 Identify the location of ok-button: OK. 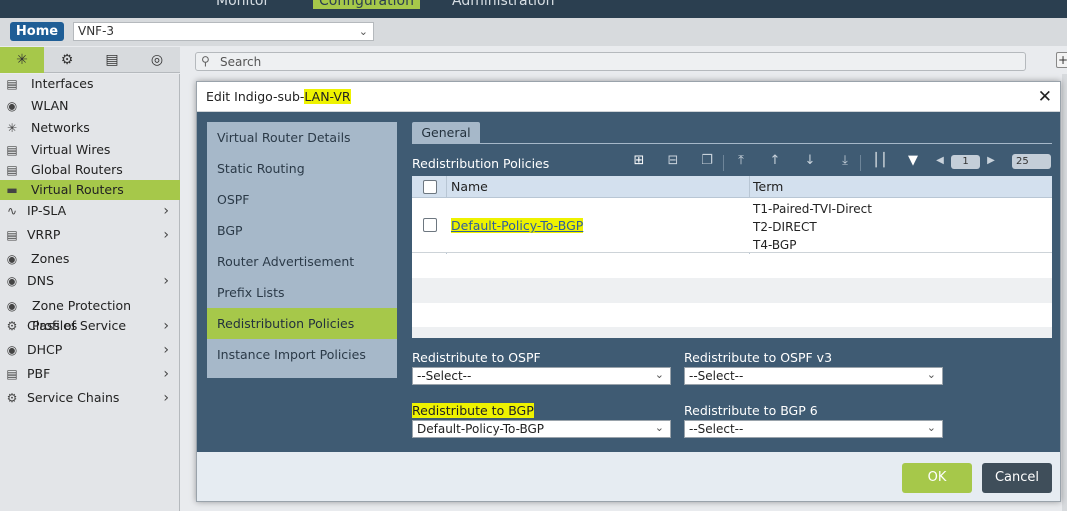
(937, 478).